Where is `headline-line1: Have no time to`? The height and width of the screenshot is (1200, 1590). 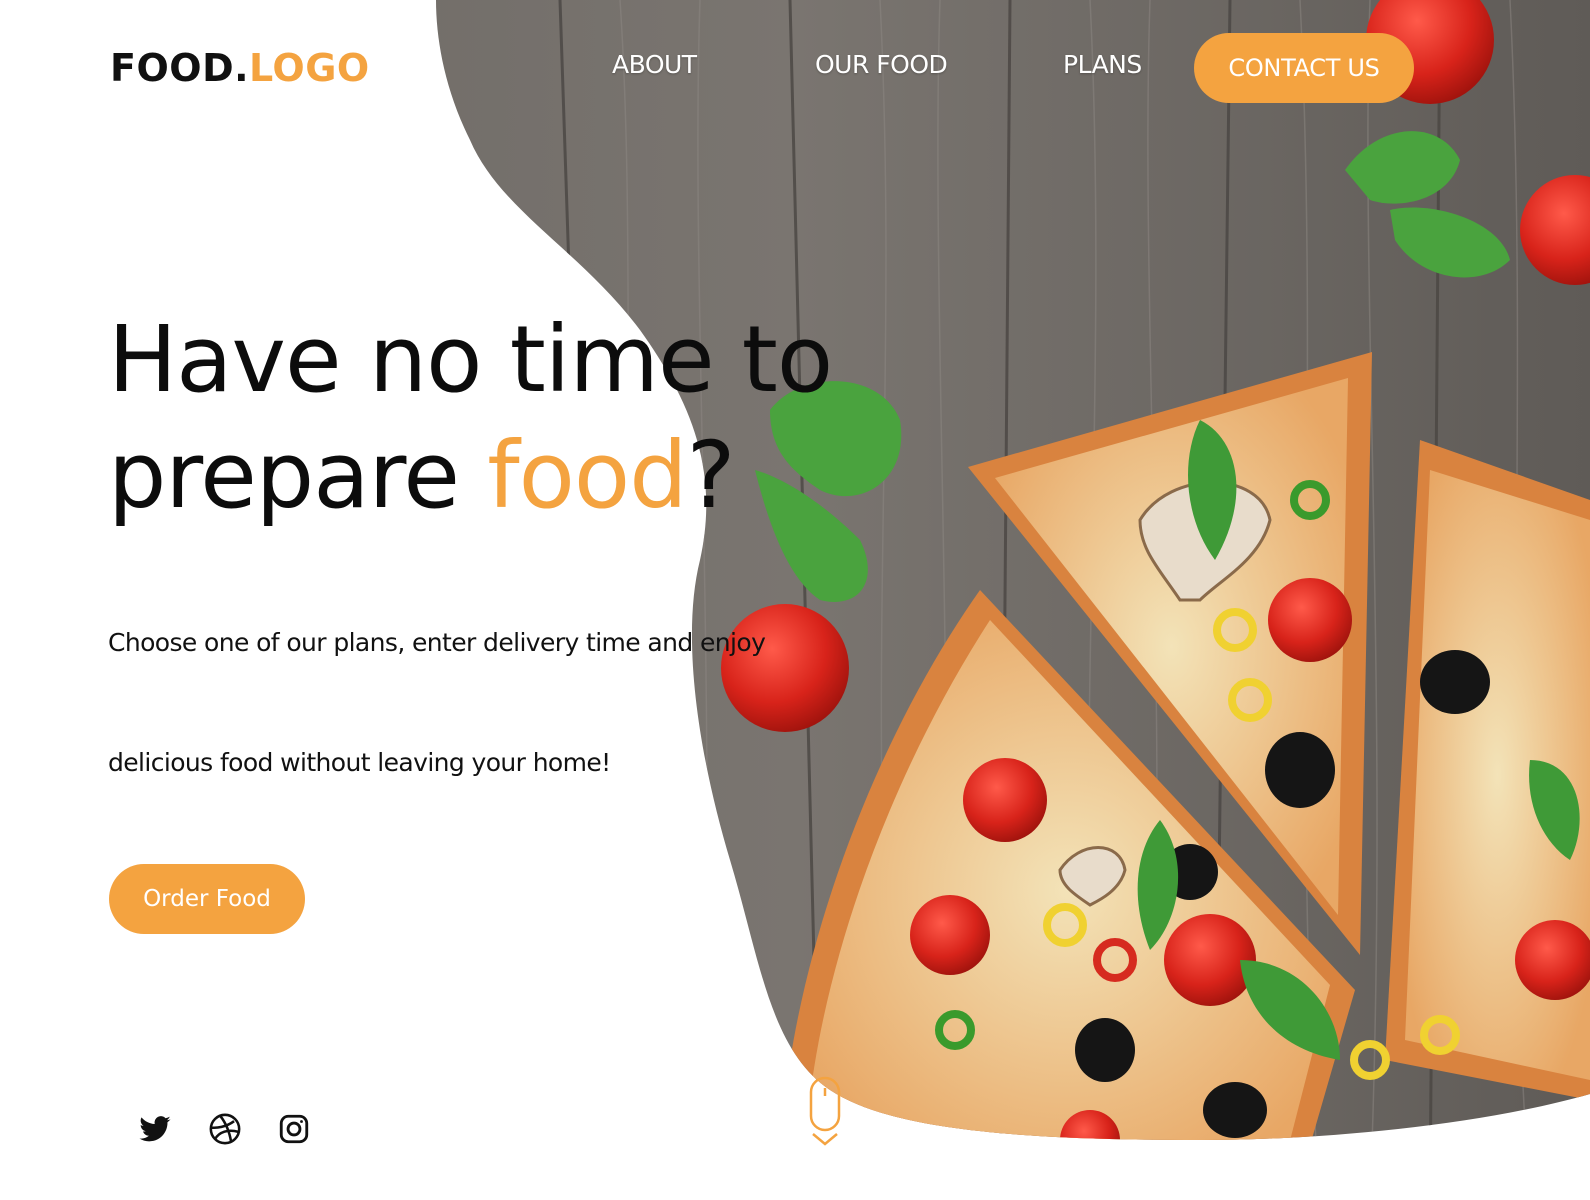 headline-line1: Have no time to is located at coordinates (470, 359).